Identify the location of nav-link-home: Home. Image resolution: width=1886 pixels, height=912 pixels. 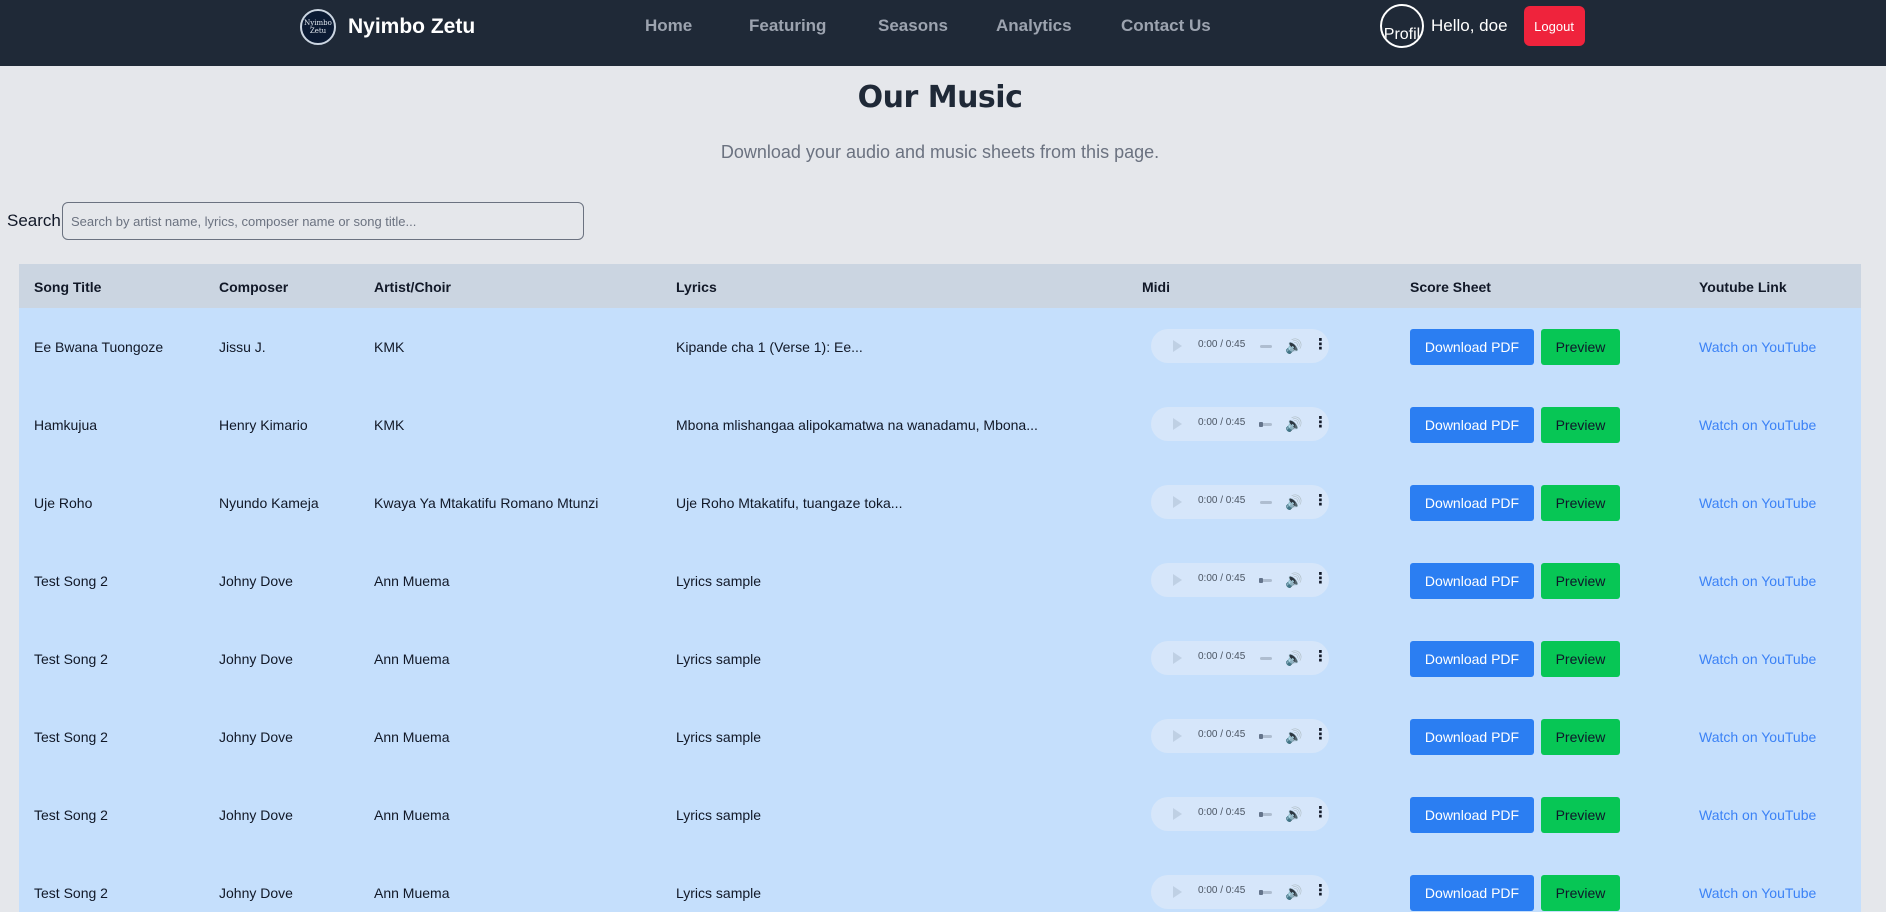
(668, 26).